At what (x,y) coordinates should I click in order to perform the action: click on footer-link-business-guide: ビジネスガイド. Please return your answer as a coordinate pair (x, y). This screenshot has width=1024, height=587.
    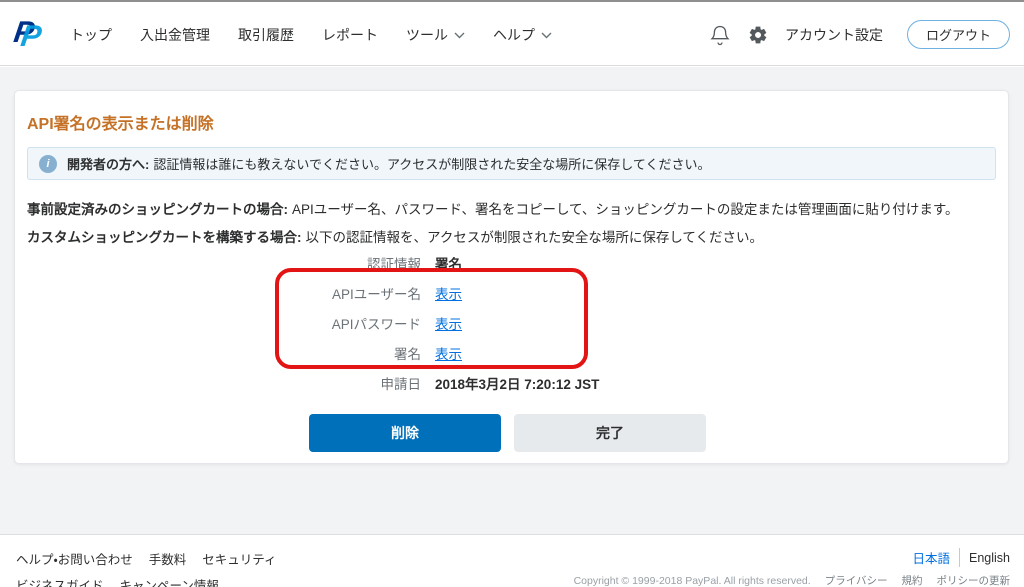
    Looking at the image, I should click on (60, 581).